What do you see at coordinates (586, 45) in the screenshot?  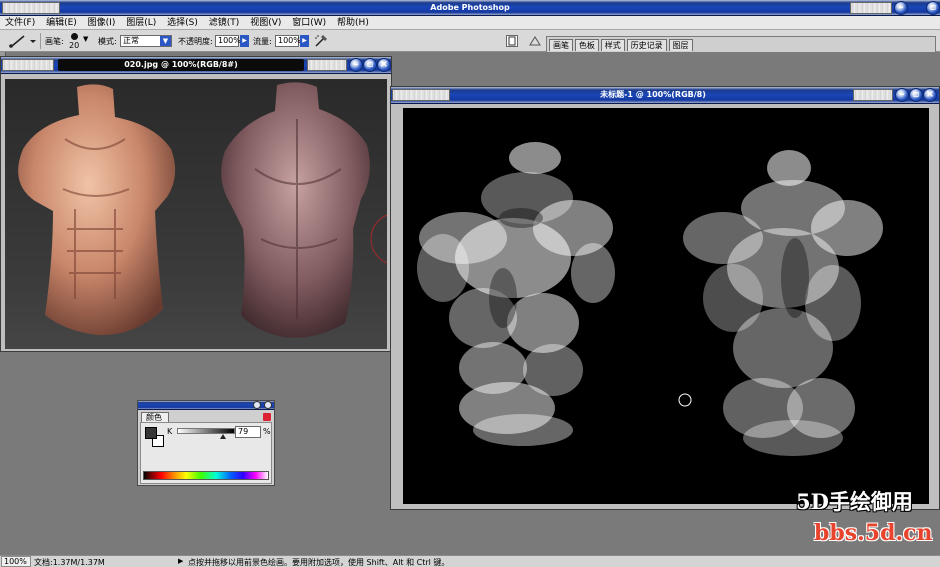 I see `tab-swatches: 色板` at bounding box center [586, 45].